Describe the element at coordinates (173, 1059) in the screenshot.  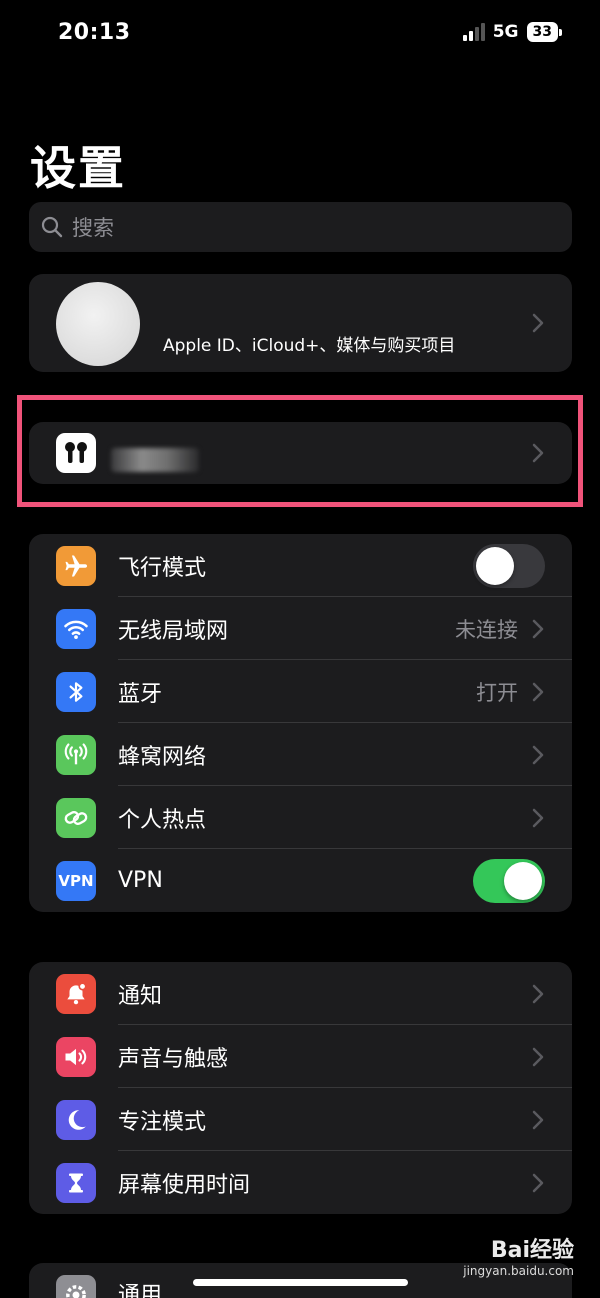
I see `row-label: 声音与触感` at that location.